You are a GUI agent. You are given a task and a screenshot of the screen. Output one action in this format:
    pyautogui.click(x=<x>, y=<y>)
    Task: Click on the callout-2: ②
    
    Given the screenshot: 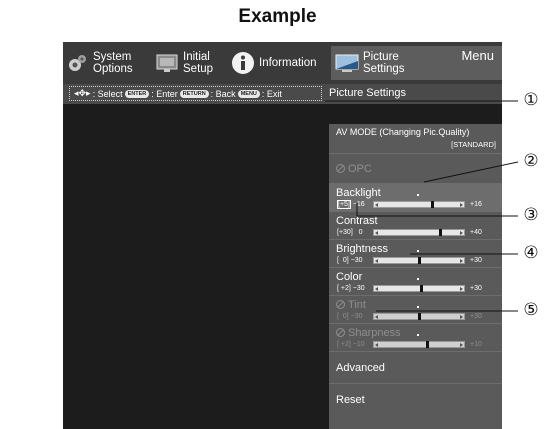 What is the action you would take?
    pyautogui.click(x=531, y=160)
    